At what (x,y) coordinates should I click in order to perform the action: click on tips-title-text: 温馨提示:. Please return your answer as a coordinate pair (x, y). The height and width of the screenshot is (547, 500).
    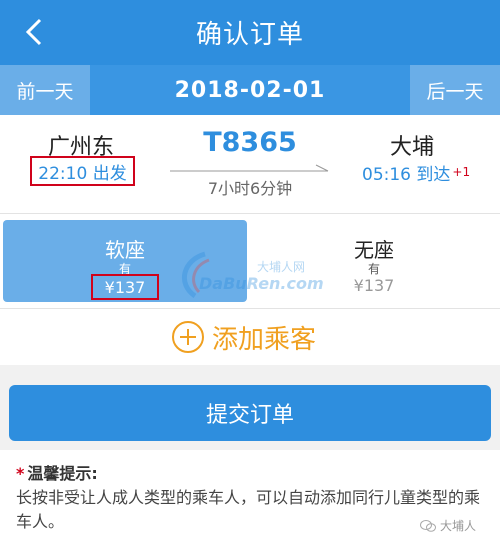
    Looking at the image, I should click on (62, 473).